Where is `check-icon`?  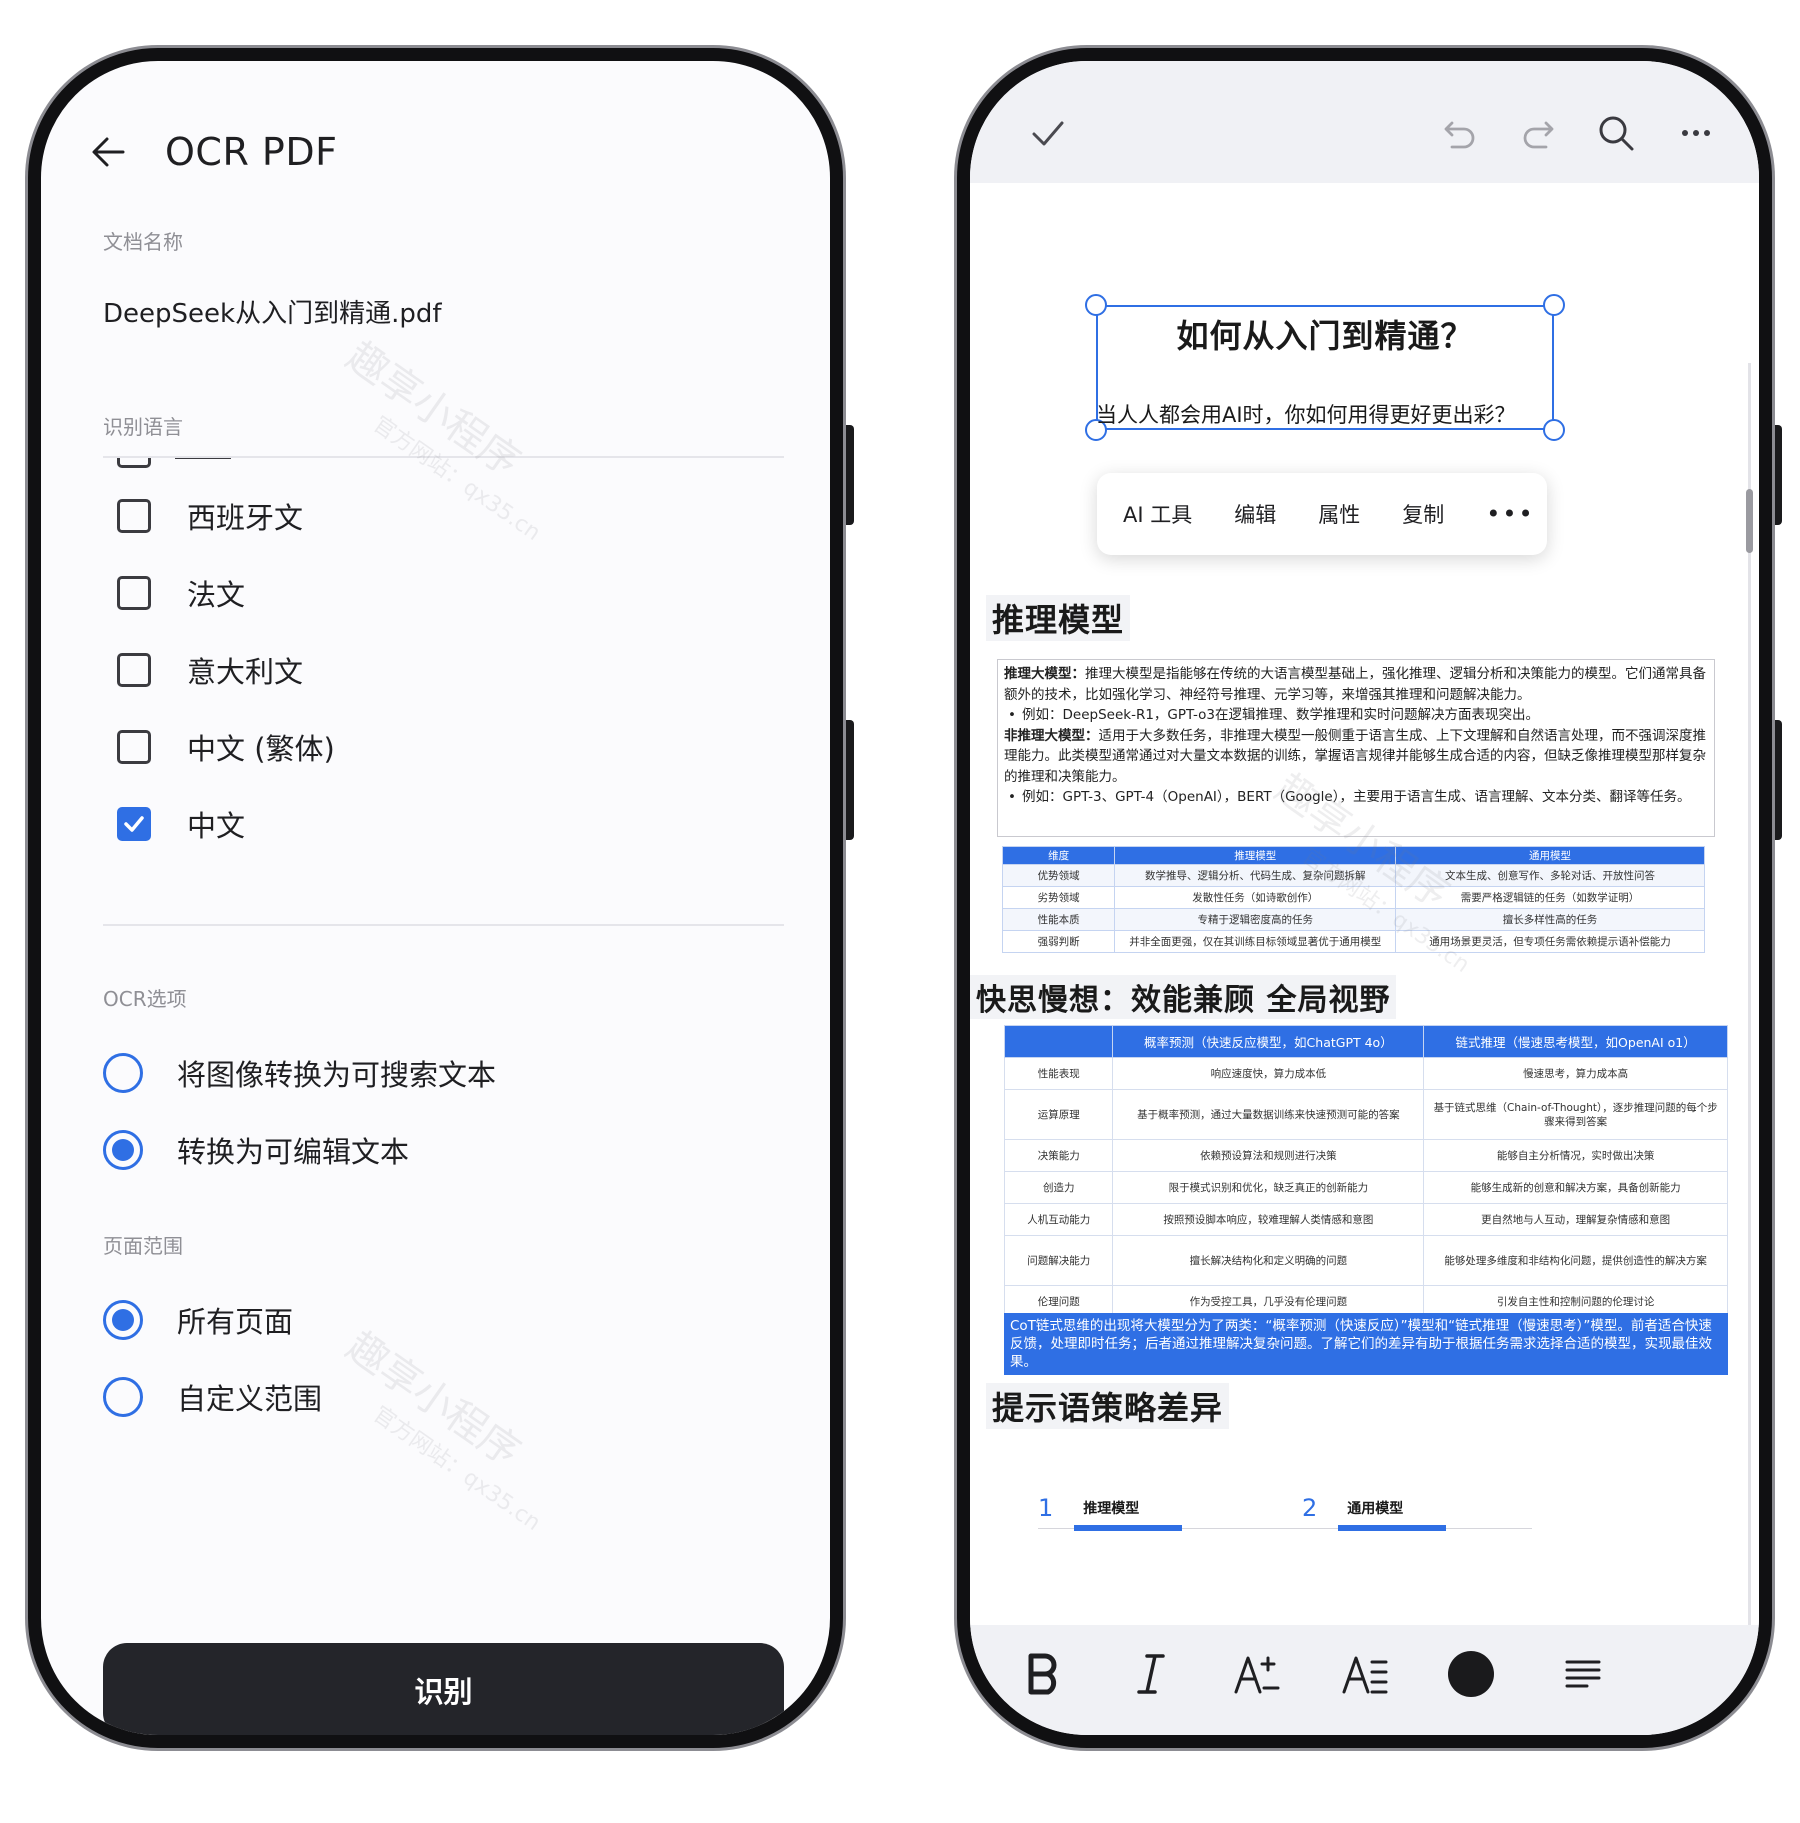
check-icon is located at coordinates (1048, 133).